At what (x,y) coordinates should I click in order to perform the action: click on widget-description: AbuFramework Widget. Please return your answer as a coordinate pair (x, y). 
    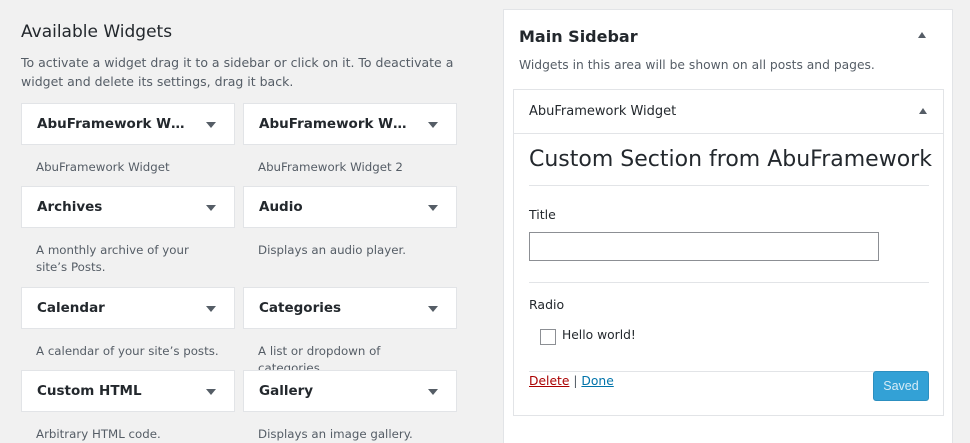
    Looking at the image, I should click on (103, 167).